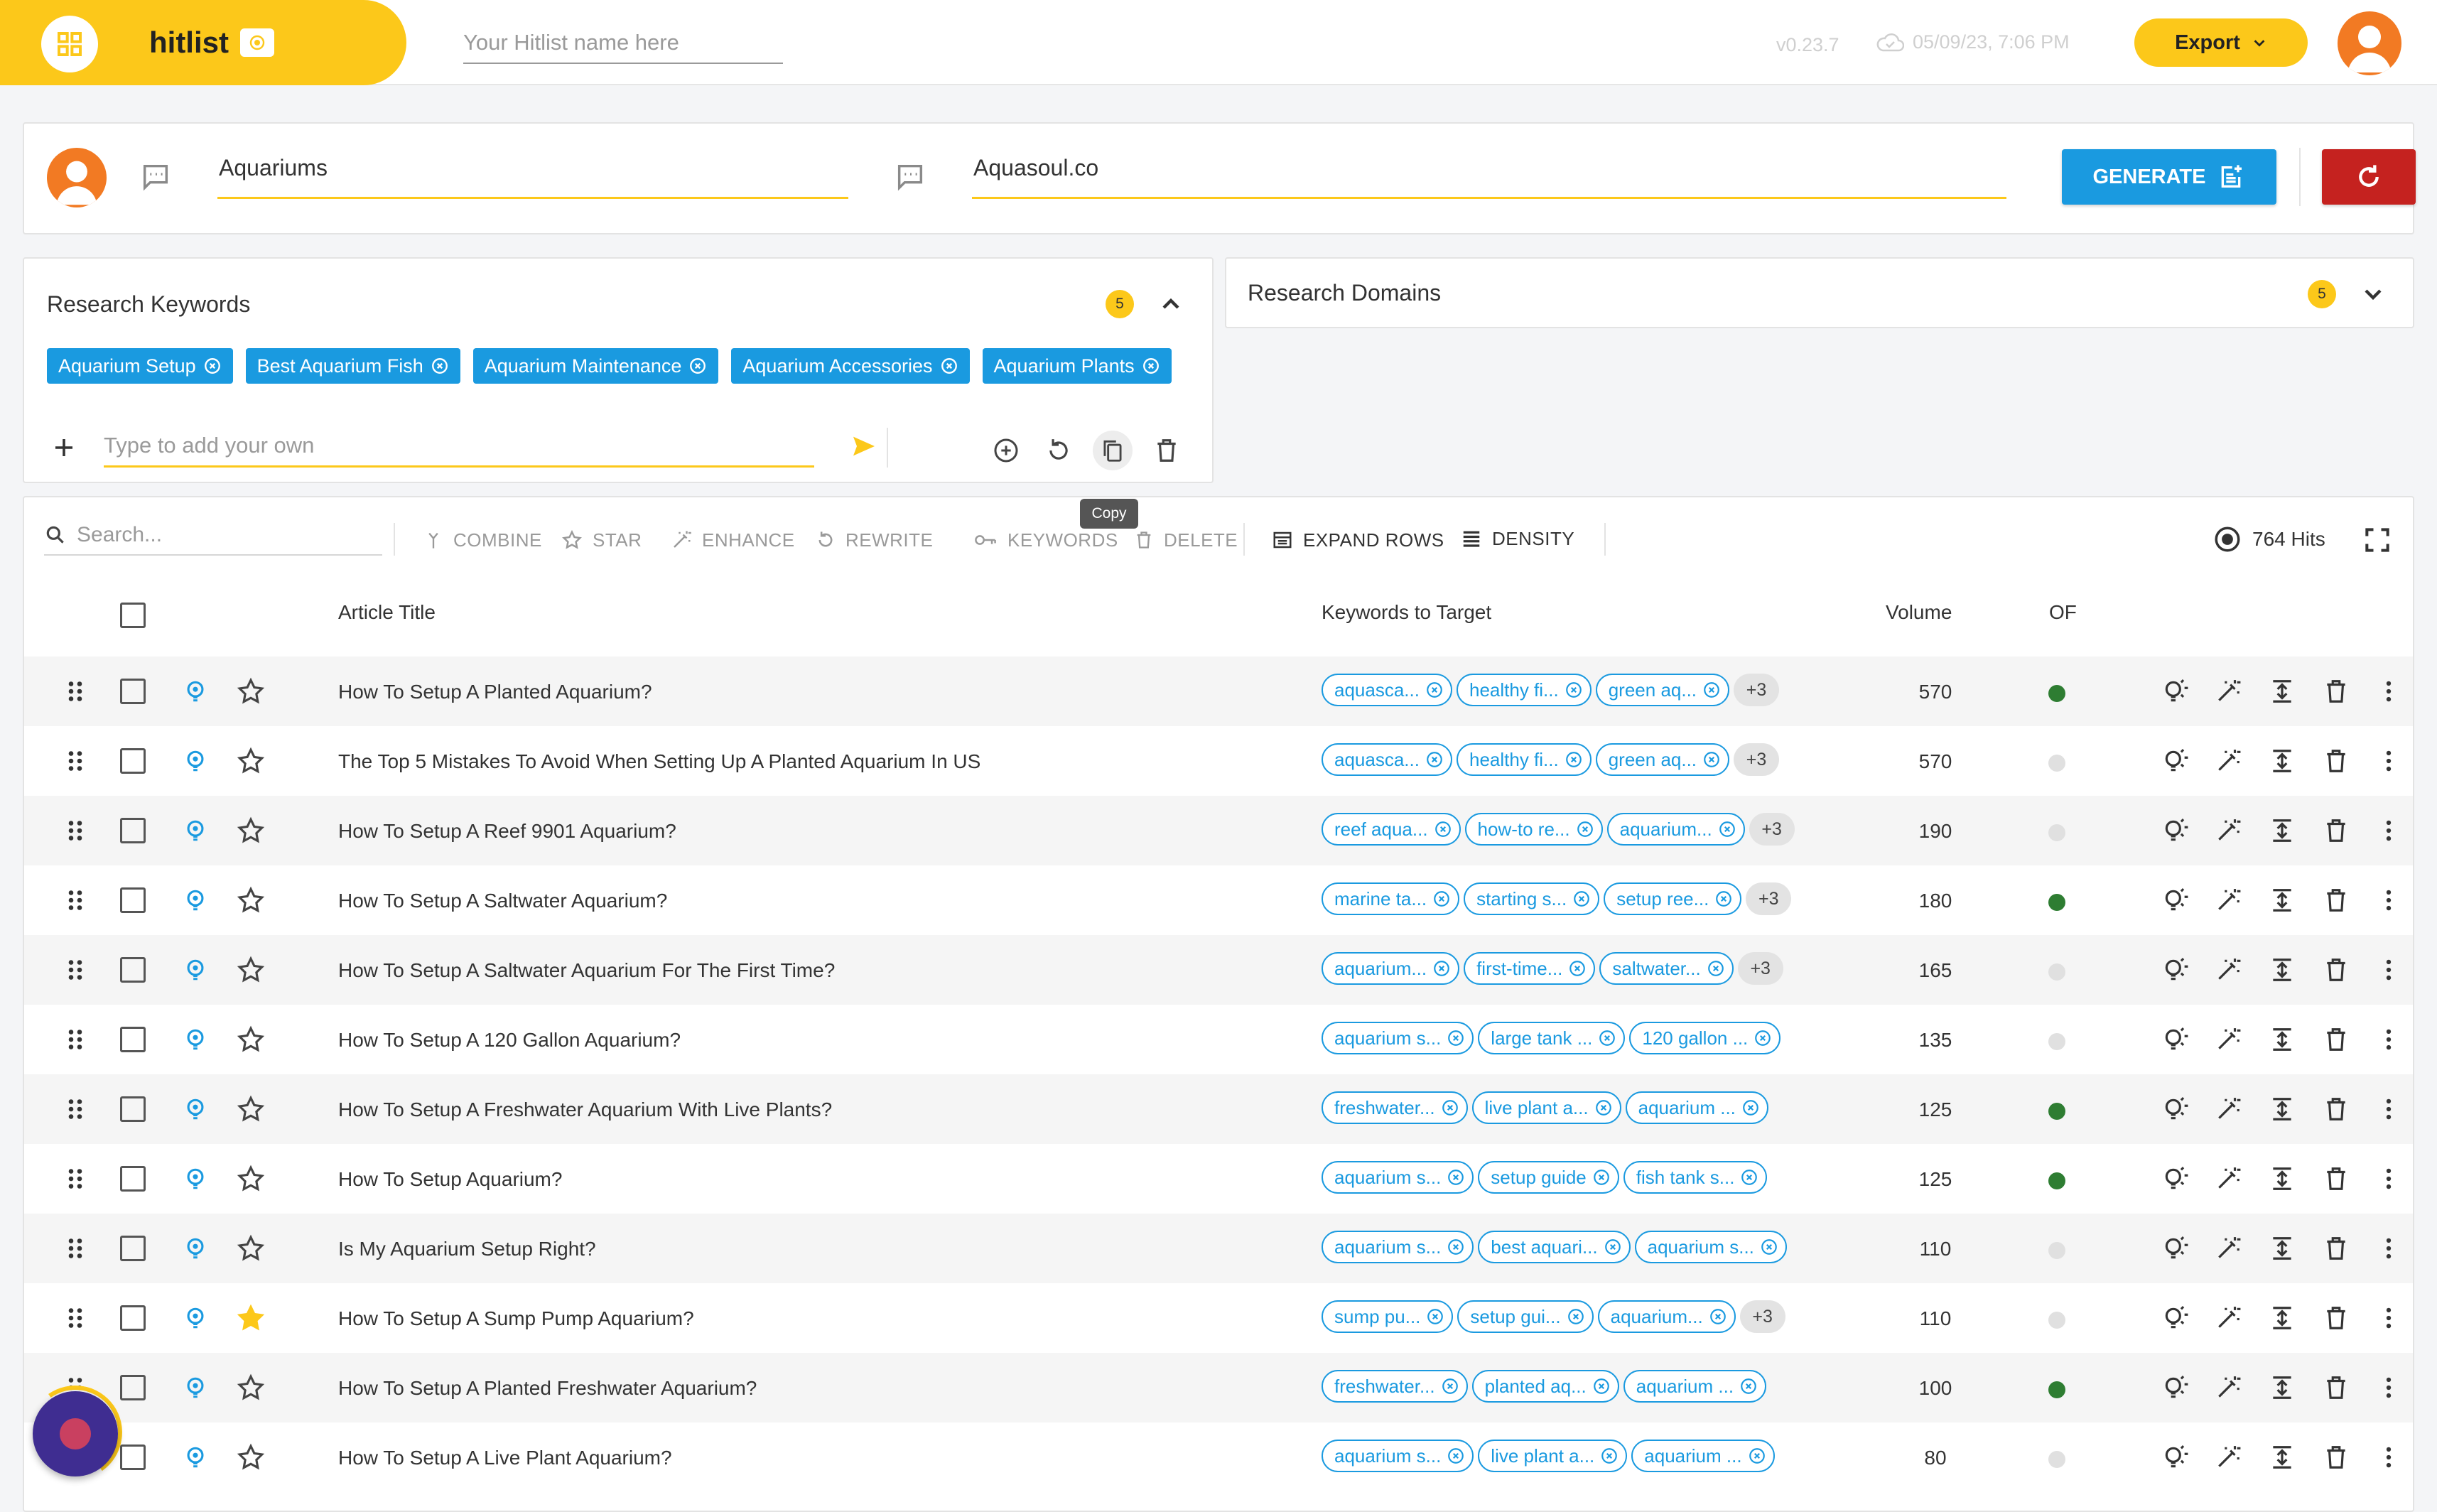 Image resolution: width=2437 pixels, height=1512 pixels. Describe the element at coordinates (1489, 177) in the screenshot. I see `domain-input: Aquasoul.co` at that location.